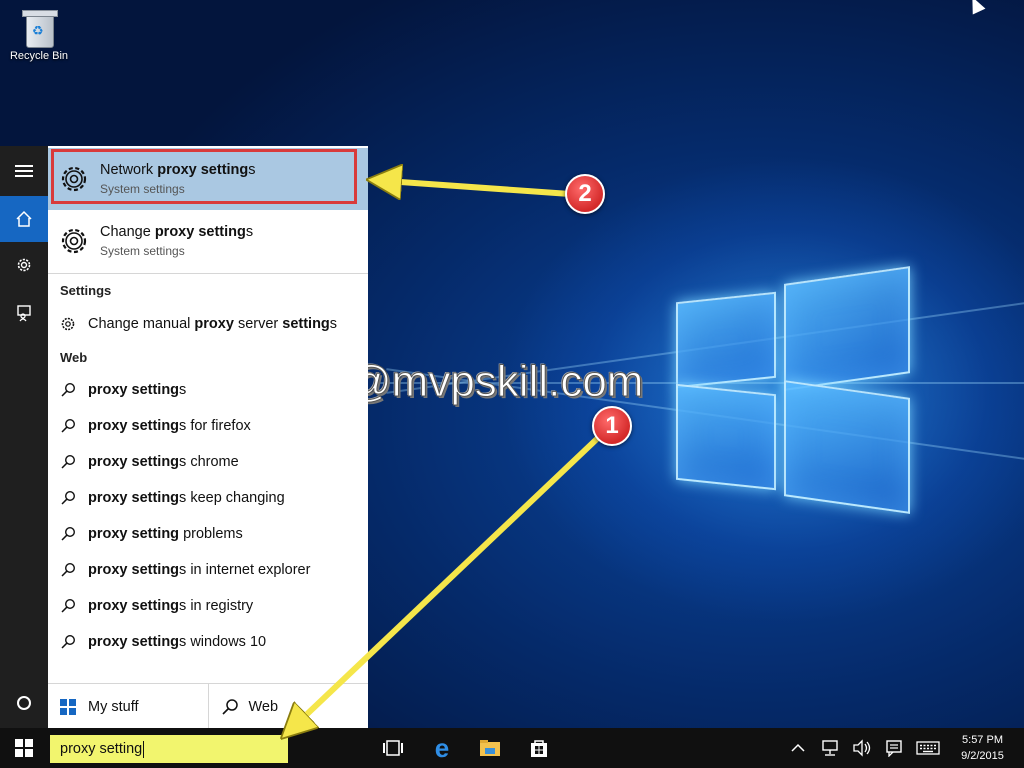  Describe the element at coordinates (288, 706) in the screenshot. I see `tab-web: Web` at that location.